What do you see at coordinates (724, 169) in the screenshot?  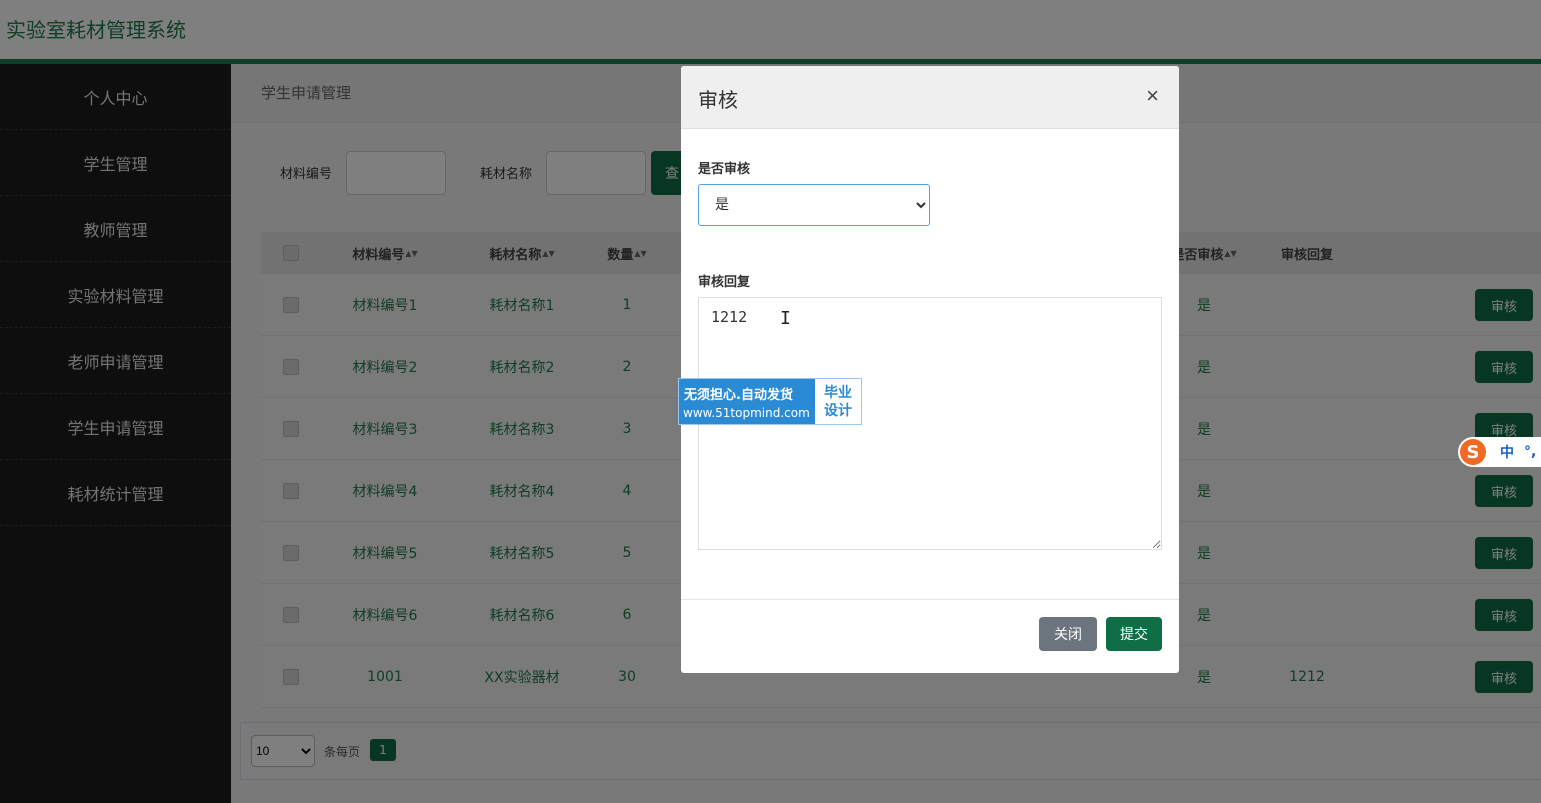 I see `audit-status-label: 是否审核` at bounding box center [724, 169].